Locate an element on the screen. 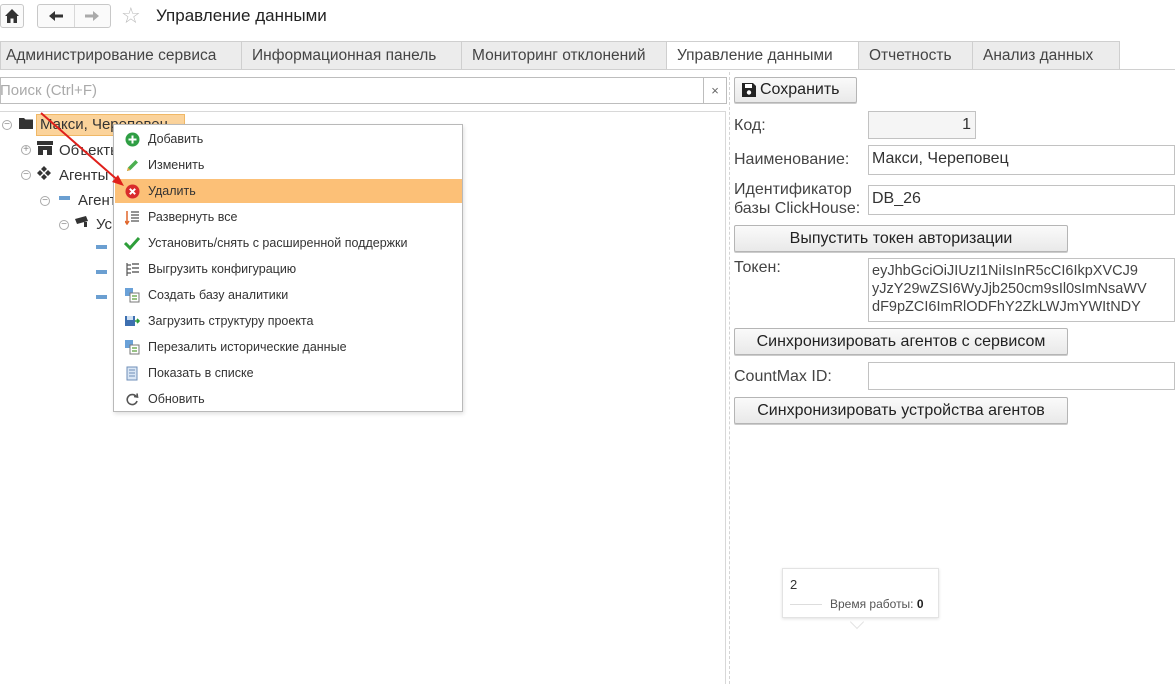 The width and height of the screenshot is (1175, 684). token-label: Токен: is located at coordinates (757, 267).